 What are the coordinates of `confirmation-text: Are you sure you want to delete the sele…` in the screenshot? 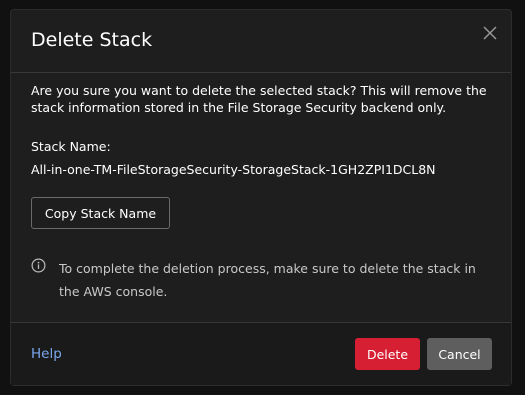 It's located at (259, 99).